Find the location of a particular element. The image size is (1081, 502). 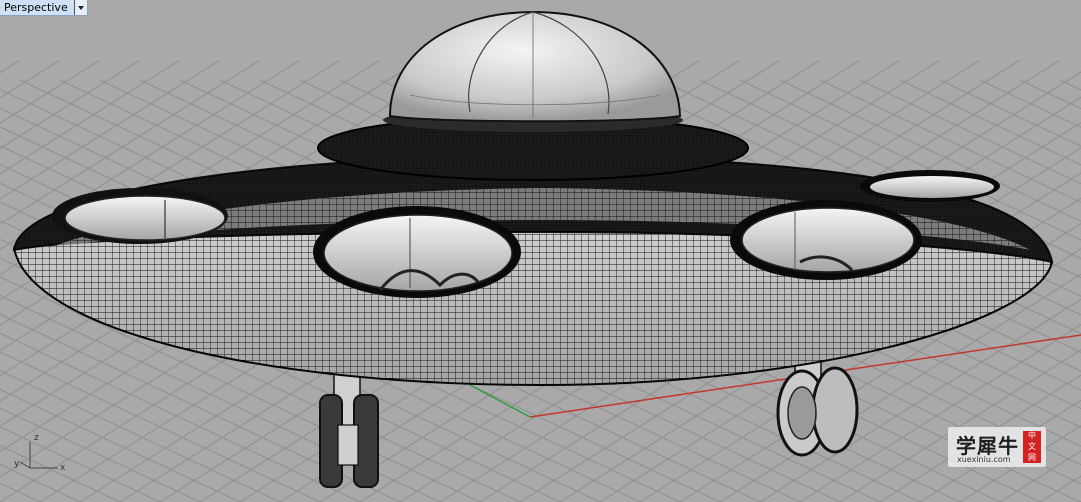

seal-char: 中 is located at coordinates (1032, 436).